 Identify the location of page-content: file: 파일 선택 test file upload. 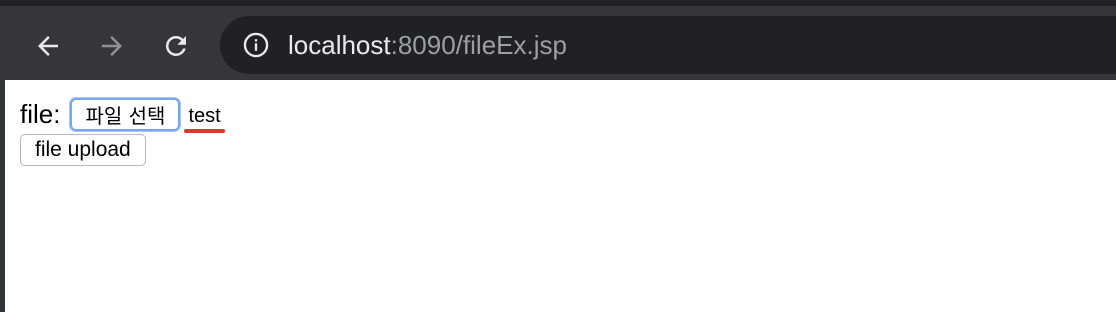
(122, 131).